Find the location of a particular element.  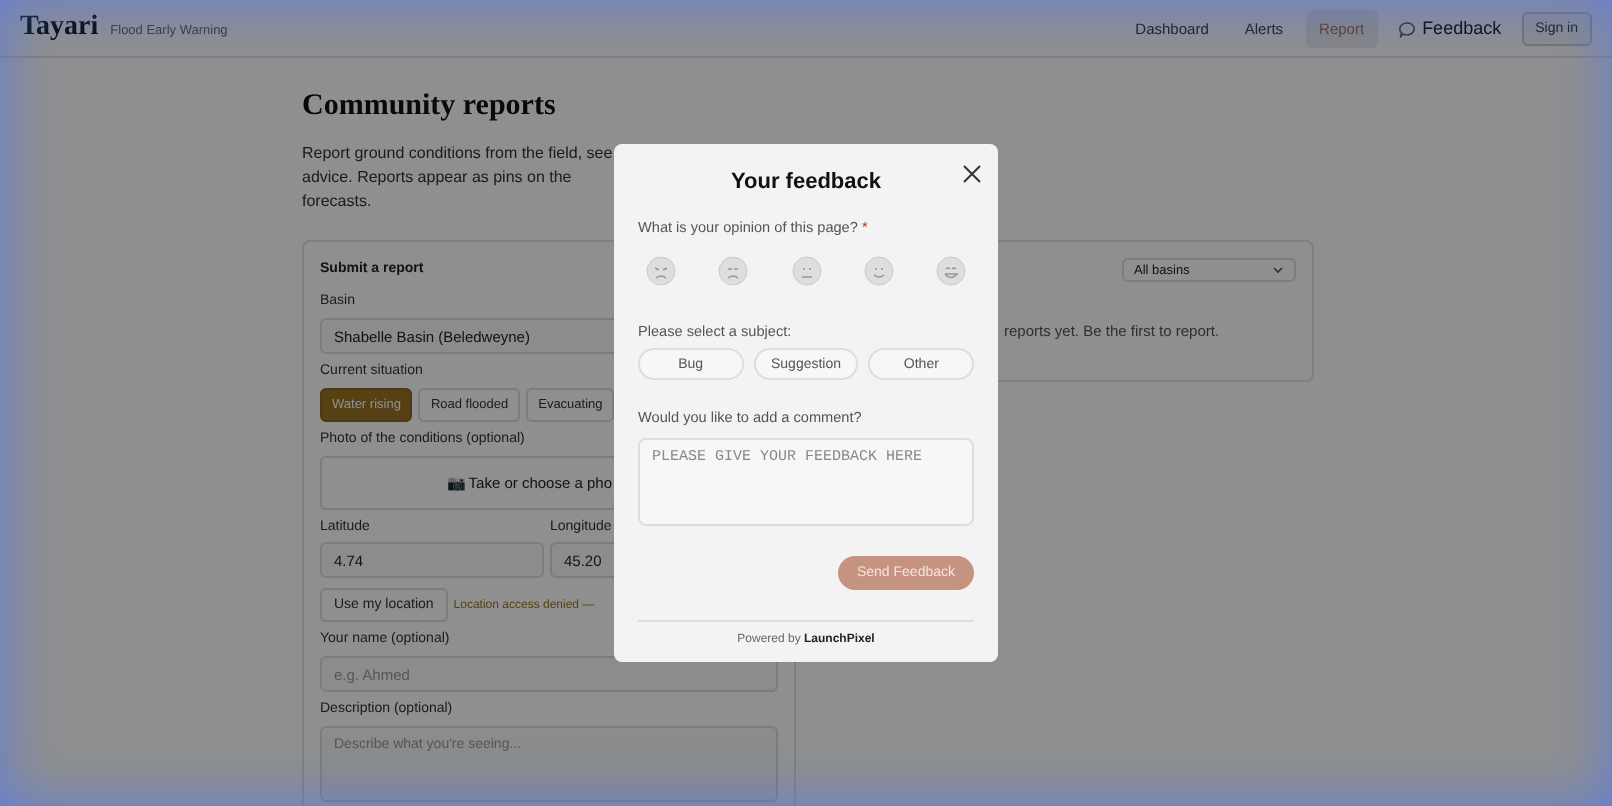

intro-text: advice. Reports appear as pins on the is located at coordinates (437, 178).